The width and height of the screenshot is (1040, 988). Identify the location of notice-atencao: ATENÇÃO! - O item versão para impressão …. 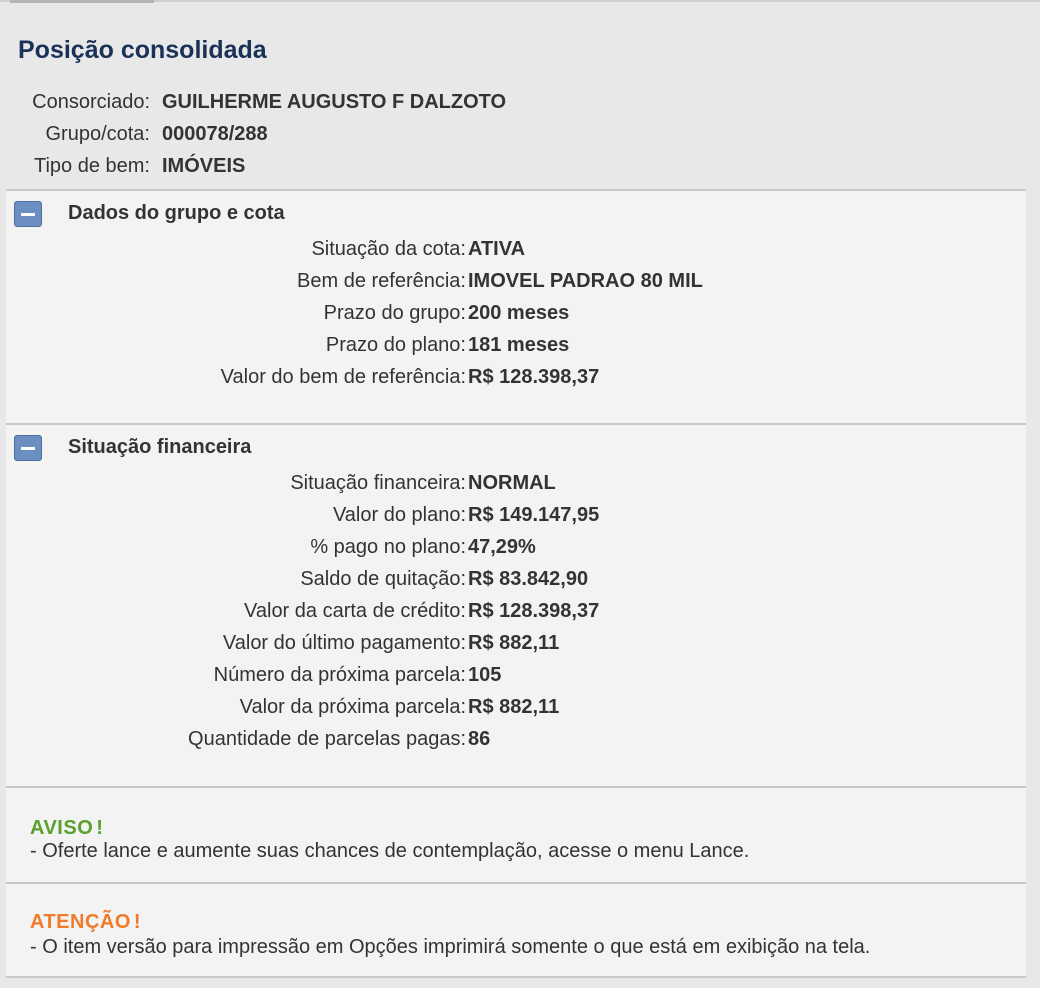
(516, 929).